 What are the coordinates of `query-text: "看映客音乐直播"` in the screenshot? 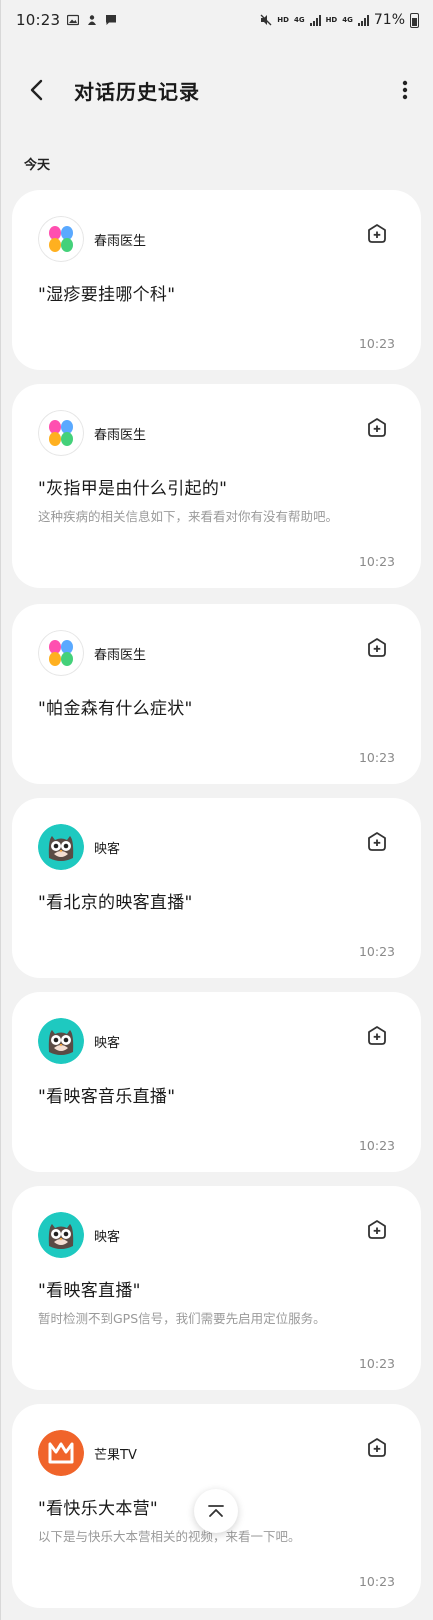 It's located at (107, 1097).